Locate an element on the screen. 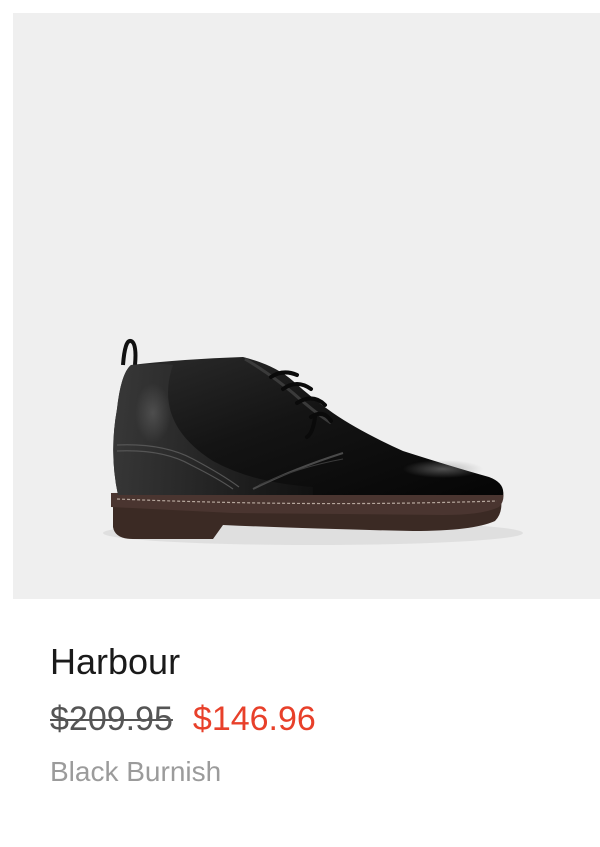  price-row: $209.95 $146.96 is located at coordinates (183, 719).